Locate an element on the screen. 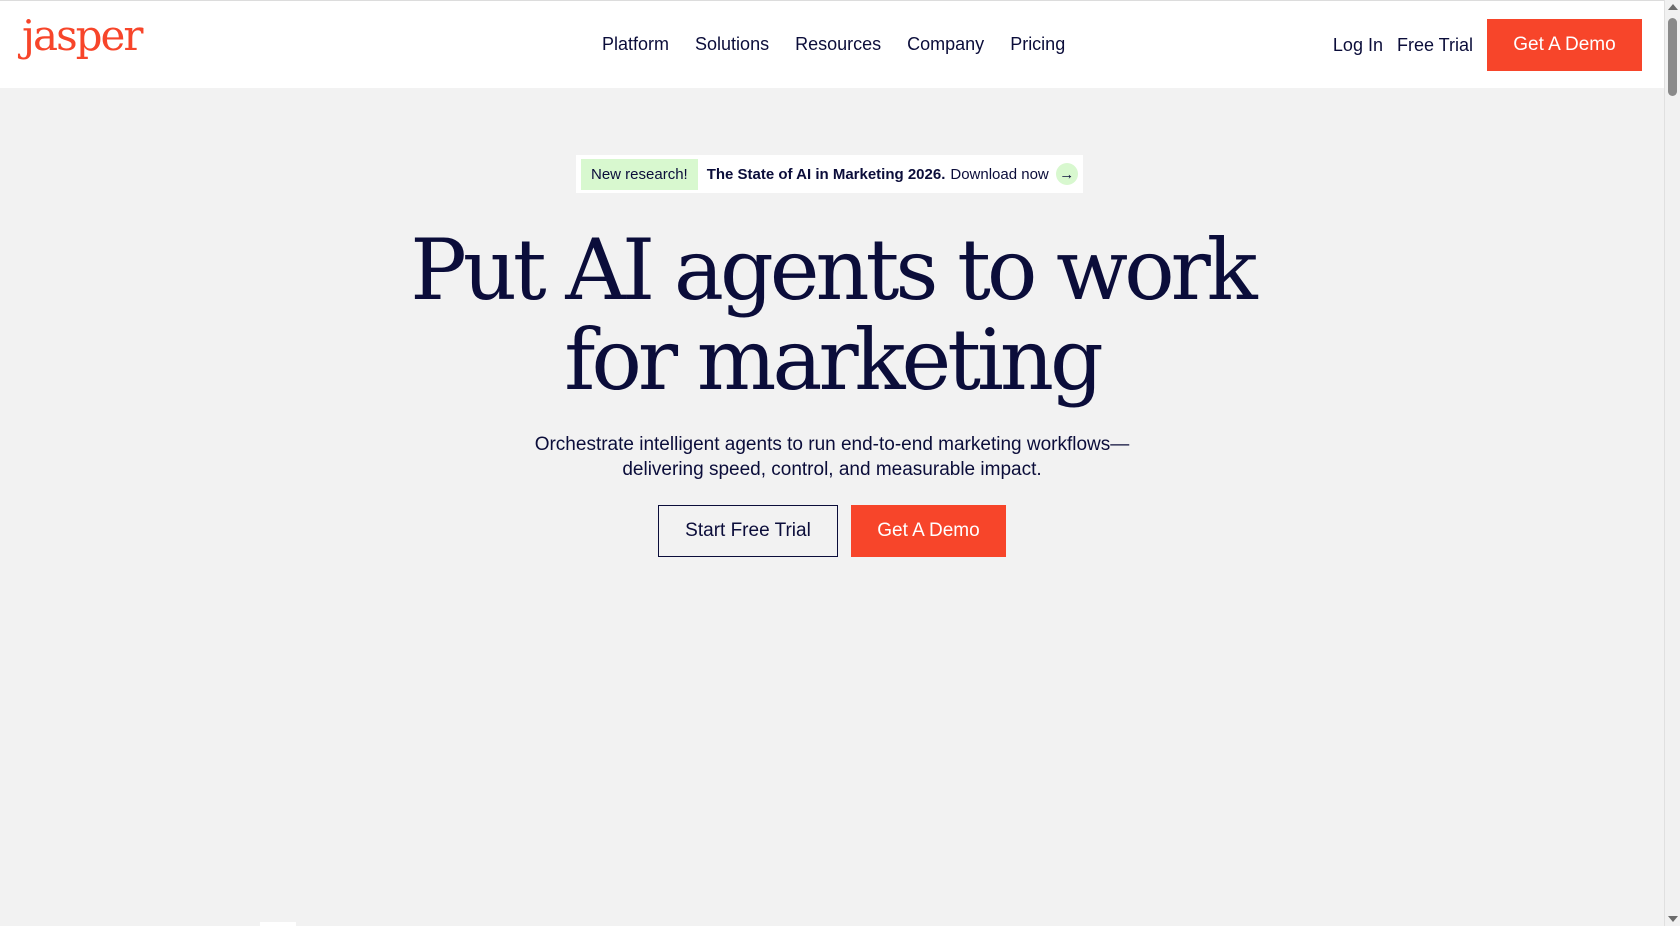 The height and width of the screenshot is (926, 1680). jasper-logo: jasper is located at coordinates (82, 36).